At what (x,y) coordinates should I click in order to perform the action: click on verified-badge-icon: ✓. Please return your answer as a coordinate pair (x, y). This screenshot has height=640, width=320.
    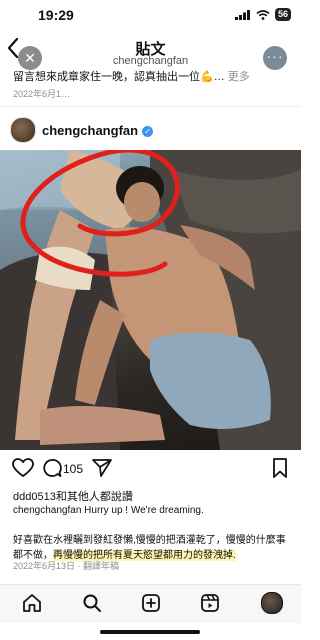
    Looking at the image, I should click on (148, 131).